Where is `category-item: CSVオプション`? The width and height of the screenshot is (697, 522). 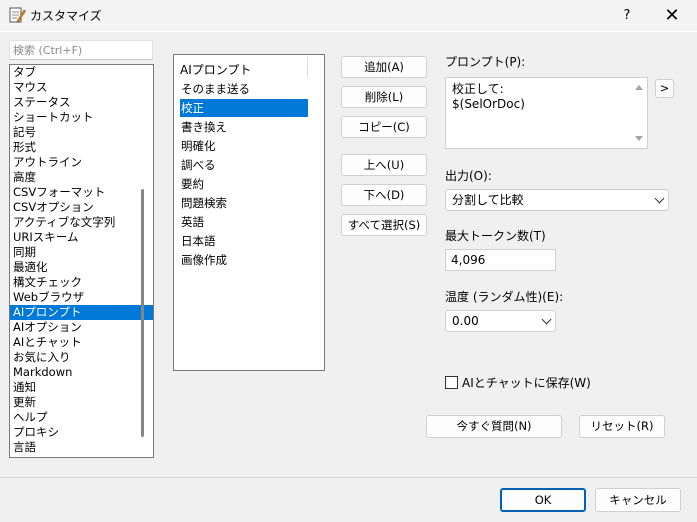 category-item: CSVオプション is located at coordinates (81, 207).